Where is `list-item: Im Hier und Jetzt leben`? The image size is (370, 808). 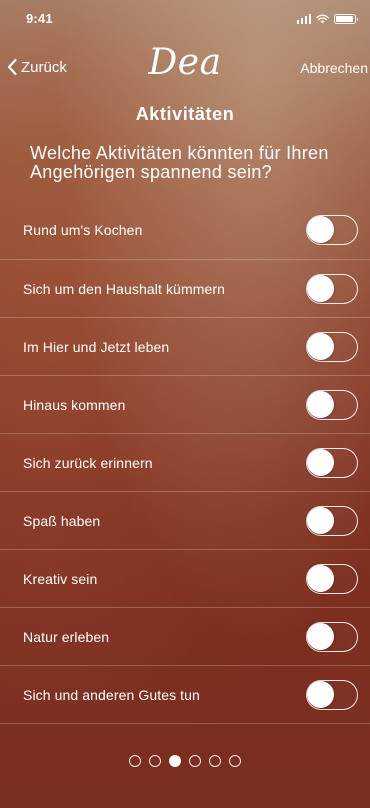 list-item: Im Hier und Jetzt leben is located at coordinates (185, 347).